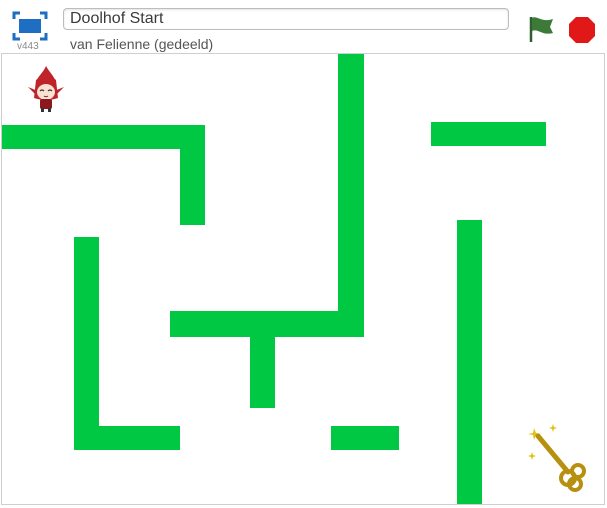 This screenshot has width=607, height=508. I want to click on green-flag-button, so click(541, 29).